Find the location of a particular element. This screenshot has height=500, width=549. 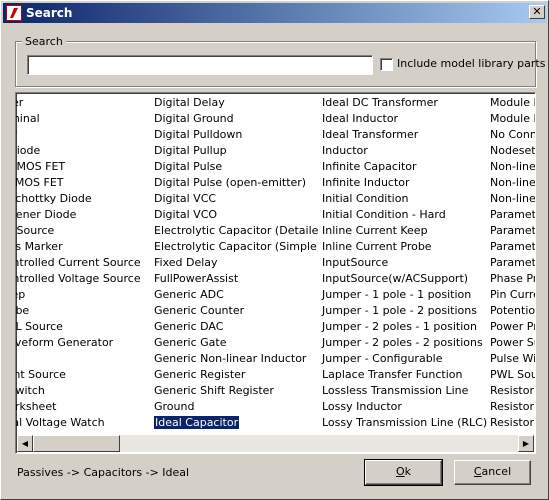

list-item: e Schottky Diode is located at coordinates (82, 199).